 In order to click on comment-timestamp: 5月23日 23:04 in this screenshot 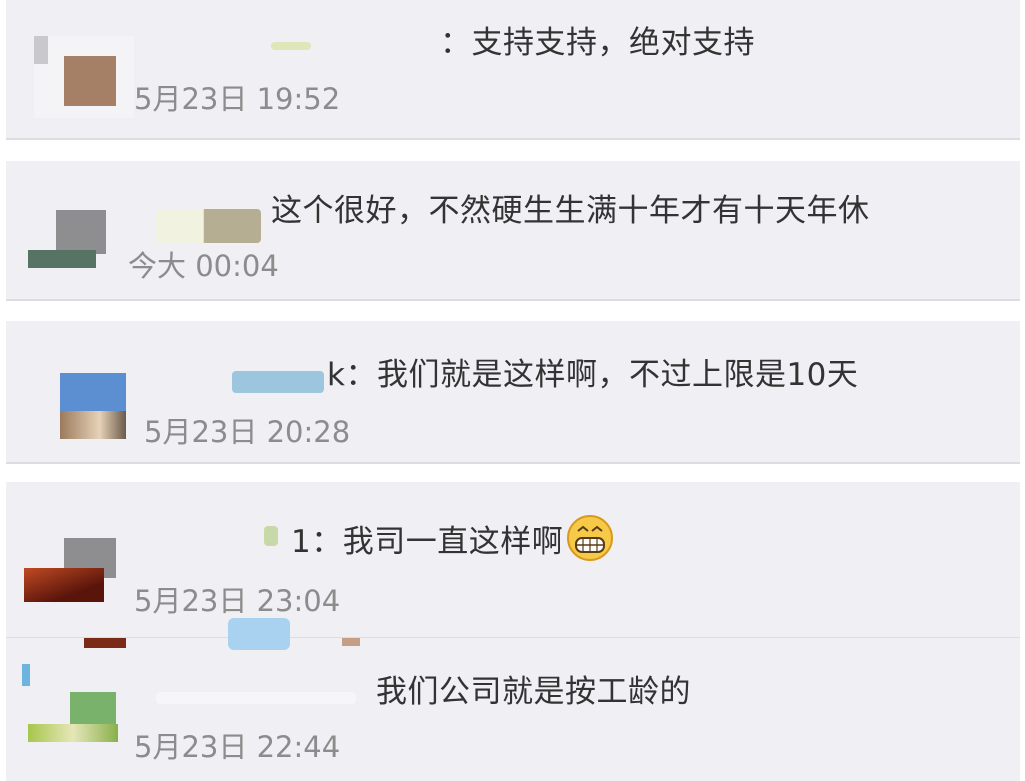, I will do `click(237, 601)`.